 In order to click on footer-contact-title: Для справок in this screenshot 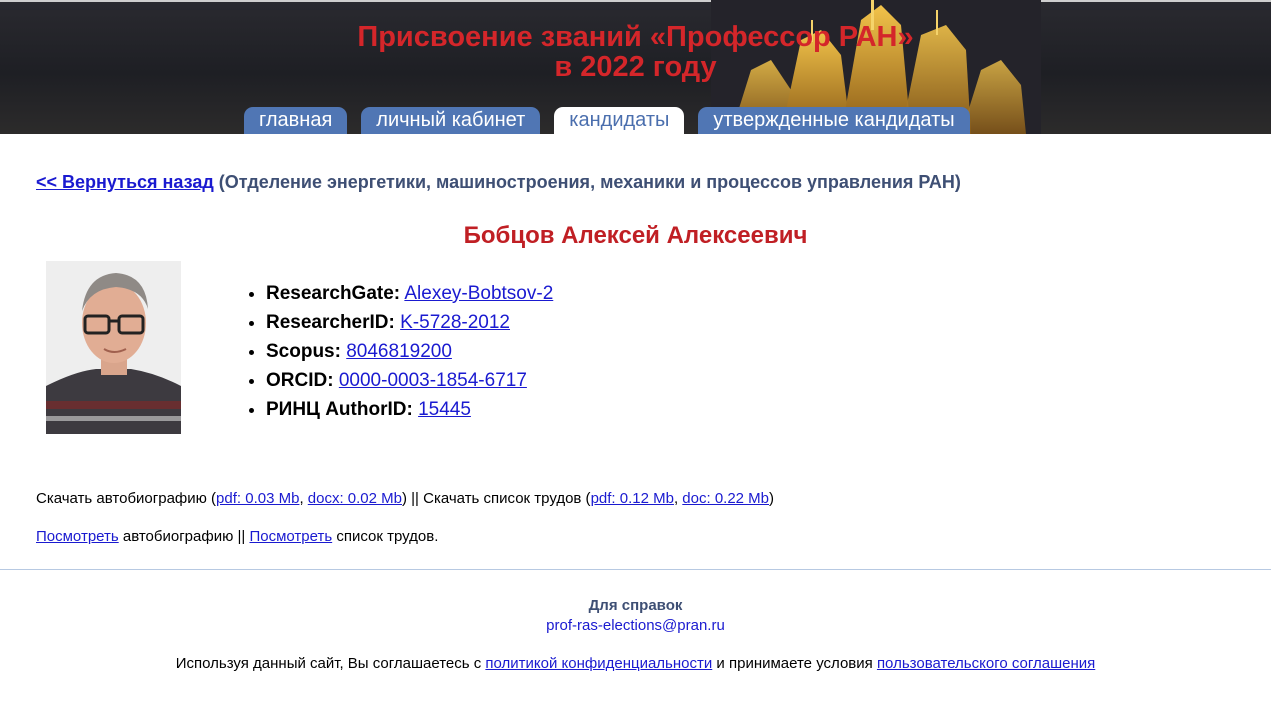, I will do `click(635, 605)`.